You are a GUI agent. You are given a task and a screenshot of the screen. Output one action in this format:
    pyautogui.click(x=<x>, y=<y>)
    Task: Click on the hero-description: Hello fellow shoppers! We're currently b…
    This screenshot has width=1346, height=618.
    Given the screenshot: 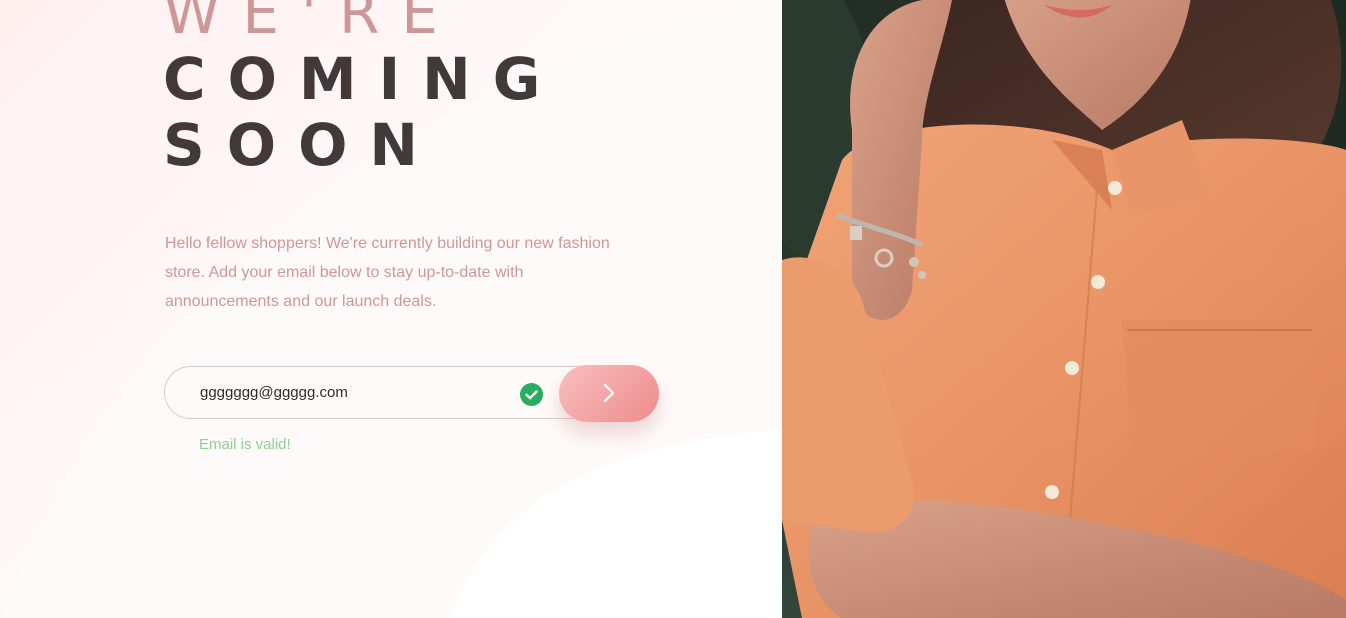 What is the action you would take?
    pyautogui.click(x=387, y=272)
    